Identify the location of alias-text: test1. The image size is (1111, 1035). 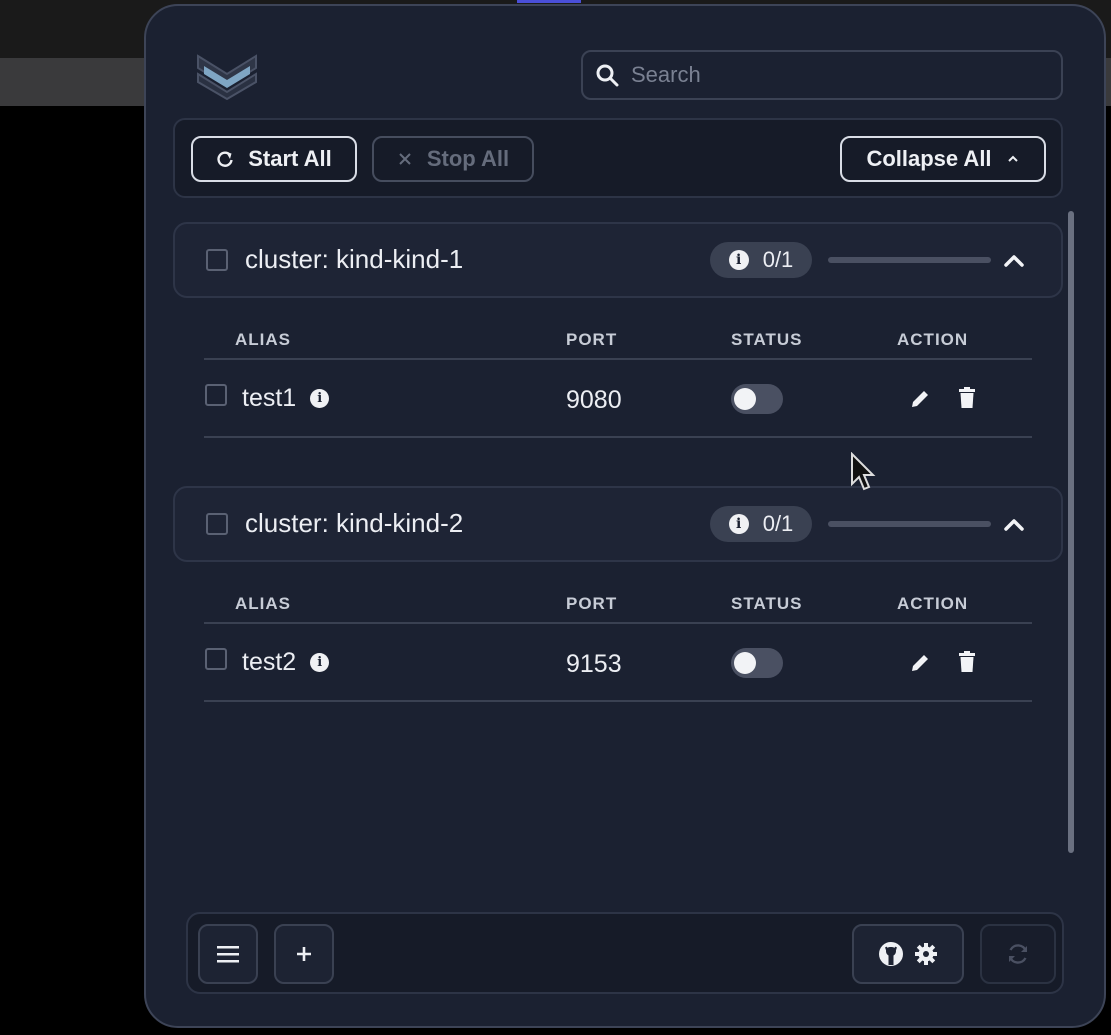
(269, 398).